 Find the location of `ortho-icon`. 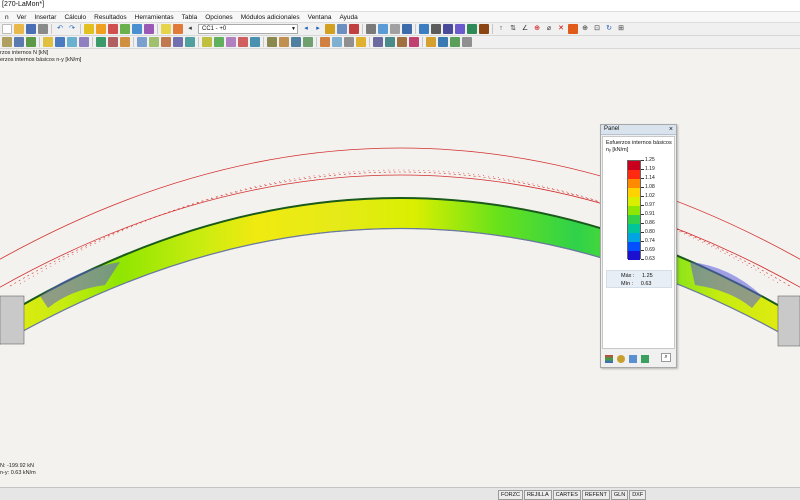

ortho-icon is located at coordinates (390, 42).